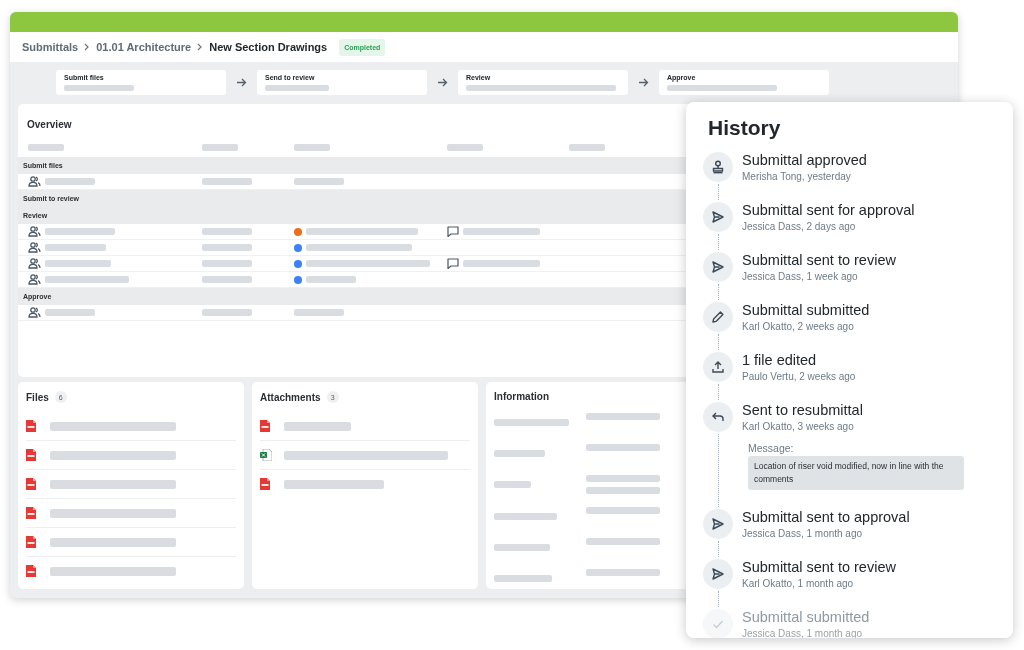 The height and width of the screenshot is (650, 1024). What do you see at coordinates (744, 128) in the screenshot?
I see `panel-title: History` at bounding box center [744, 128].